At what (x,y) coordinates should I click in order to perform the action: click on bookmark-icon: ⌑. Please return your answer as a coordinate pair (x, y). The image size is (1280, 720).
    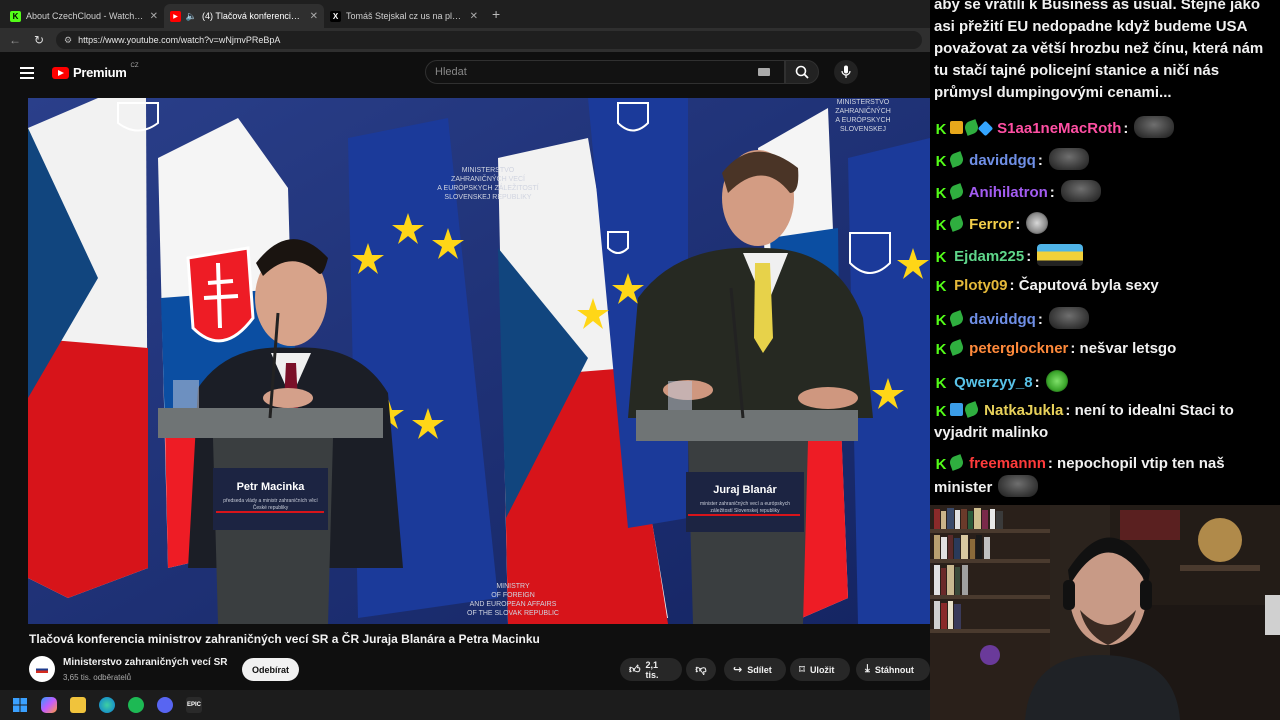
    Looking at the image, I should click on (802, 670).